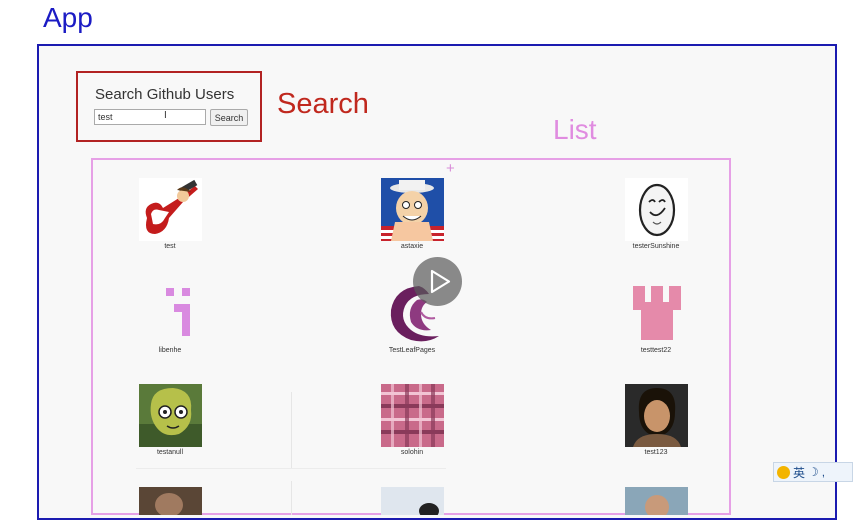 The width and height of the screenshot is (853, 530). I want to click on play-icon, so click(437, 281).